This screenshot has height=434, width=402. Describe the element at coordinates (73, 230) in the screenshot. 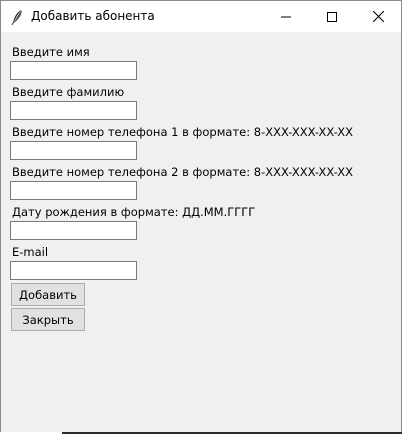

I see `birth-date-field` at that location.